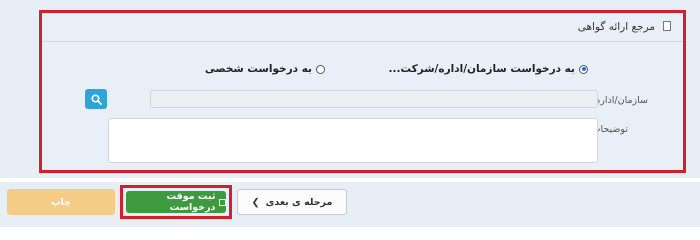  What do you see at coordinates (258, 69) in the screenshot?
I see `radio-personal-request-label: به درخواست شخصی` at bounding box center [258, 69].